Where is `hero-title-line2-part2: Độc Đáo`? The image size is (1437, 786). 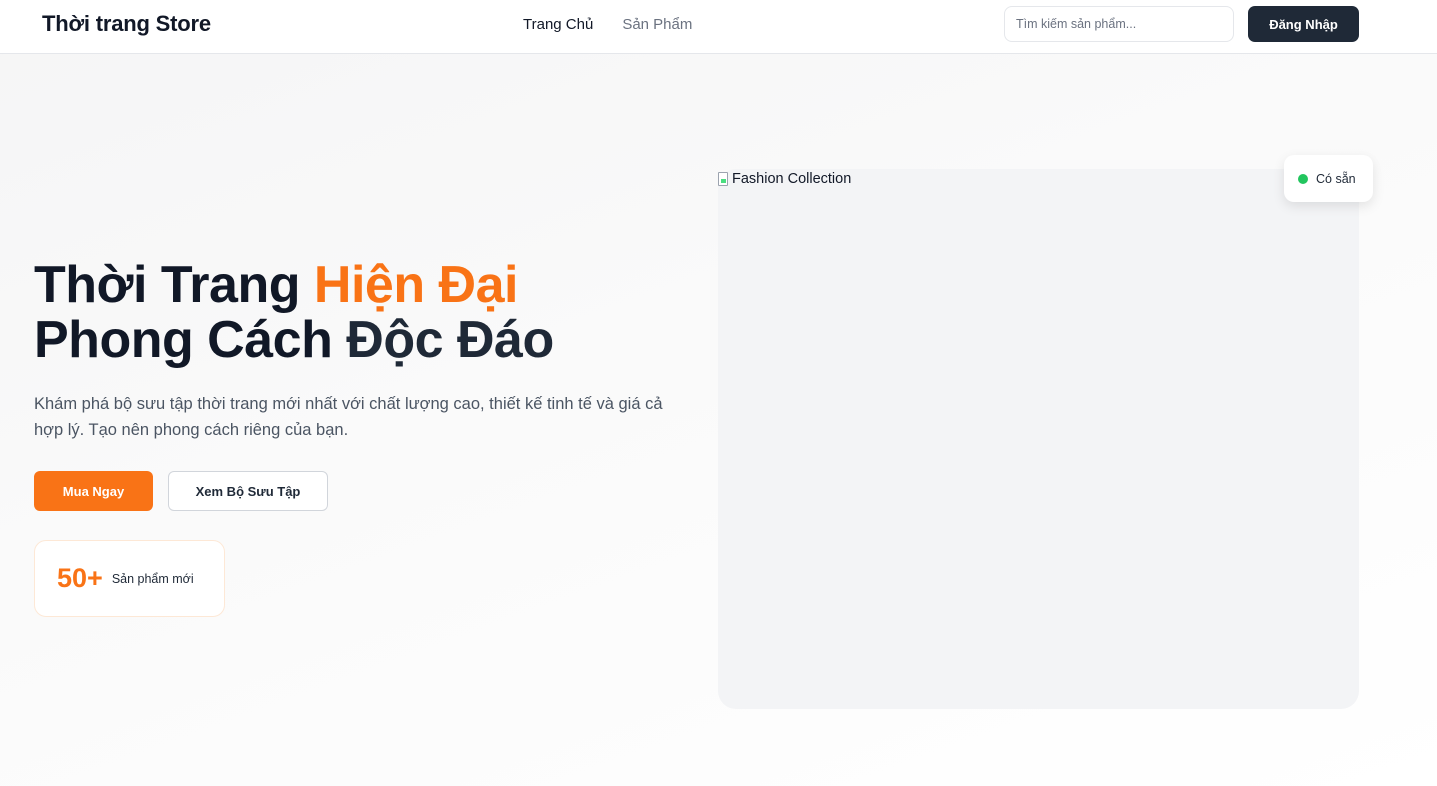
hero-title-line2-part2: Độc Đáo is located at coordinates (450, 340).